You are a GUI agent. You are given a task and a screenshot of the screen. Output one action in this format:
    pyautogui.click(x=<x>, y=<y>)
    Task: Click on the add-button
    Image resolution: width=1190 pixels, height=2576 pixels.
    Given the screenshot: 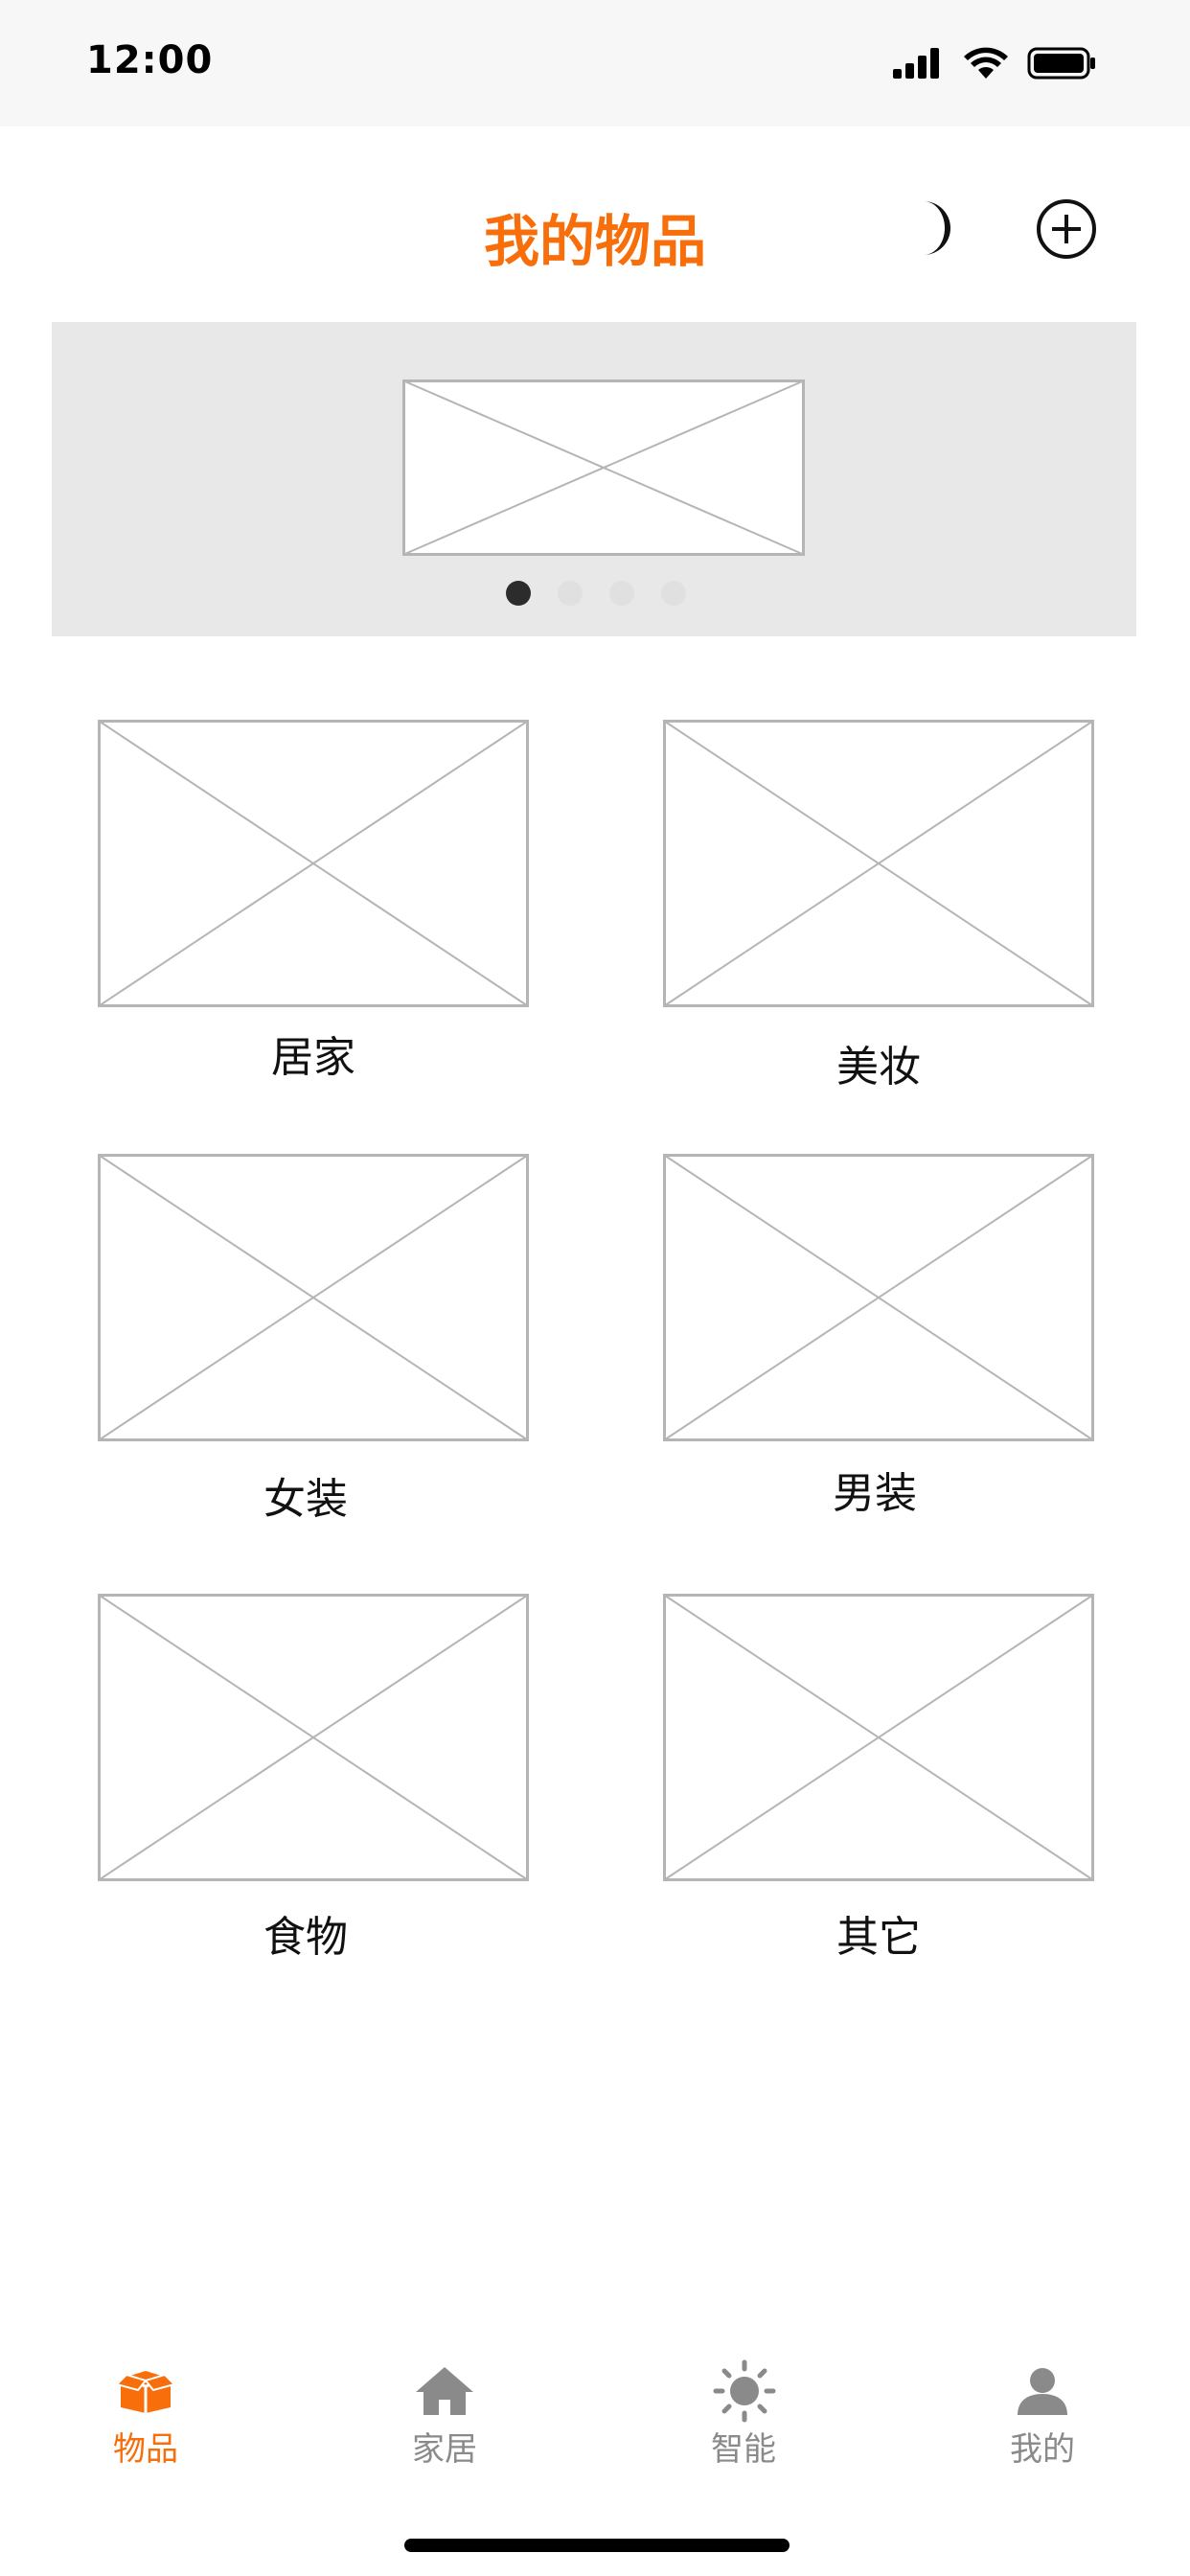 What is the action you would take?
    pyautogui.click(x=1067, y=229)
    